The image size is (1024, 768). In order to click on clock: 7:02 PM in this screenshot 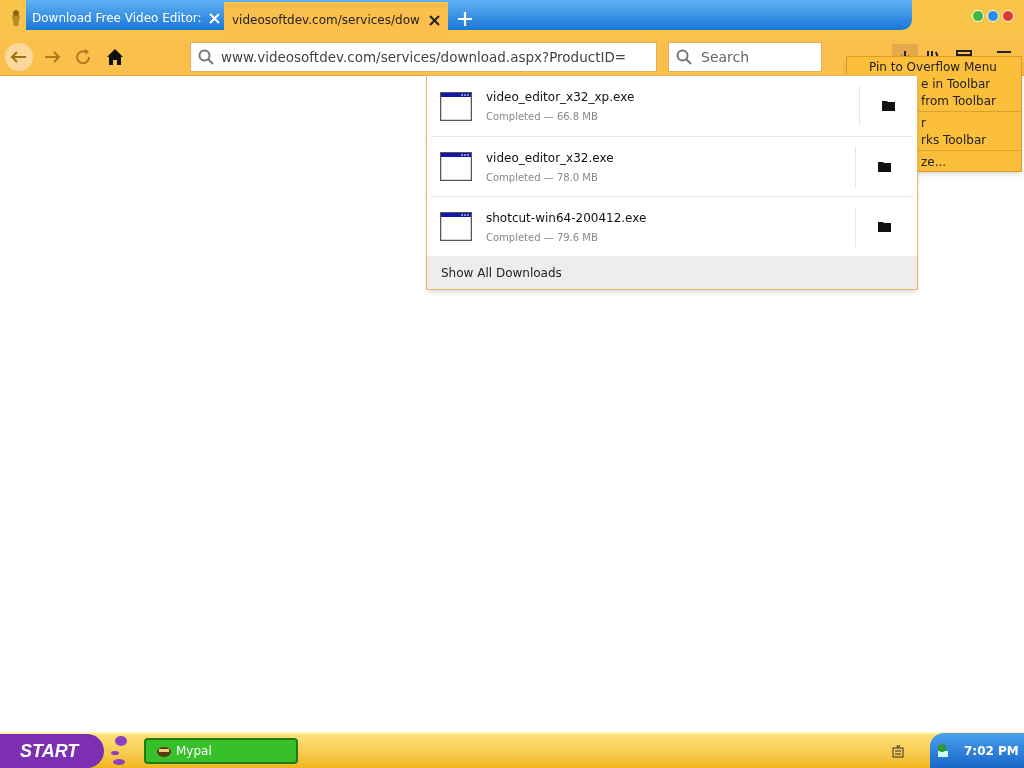, I will do `click(991, 751)`.